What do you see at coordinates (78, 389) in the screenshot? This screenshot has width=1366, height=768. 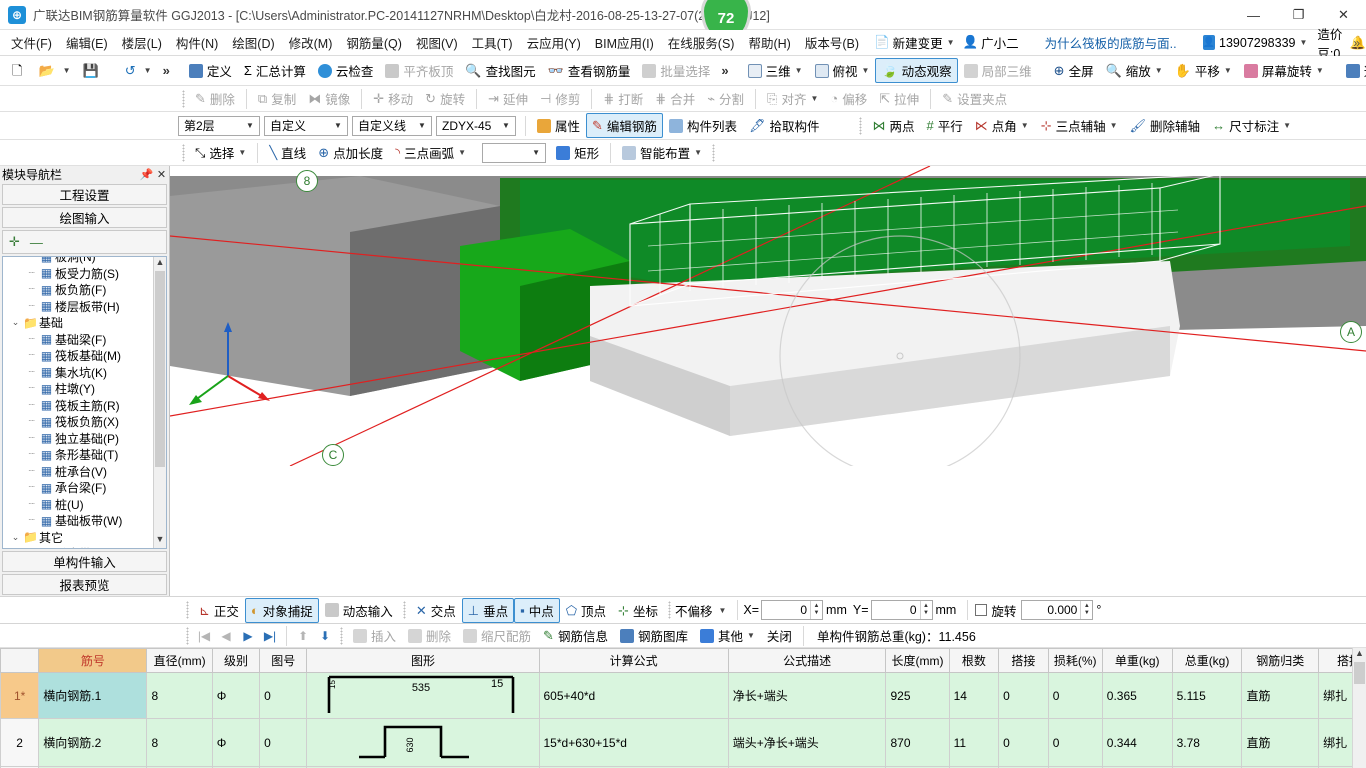 I see `tree-item: ┈ ▦ 柱墩(Y)` at bounding box center [78, 389].